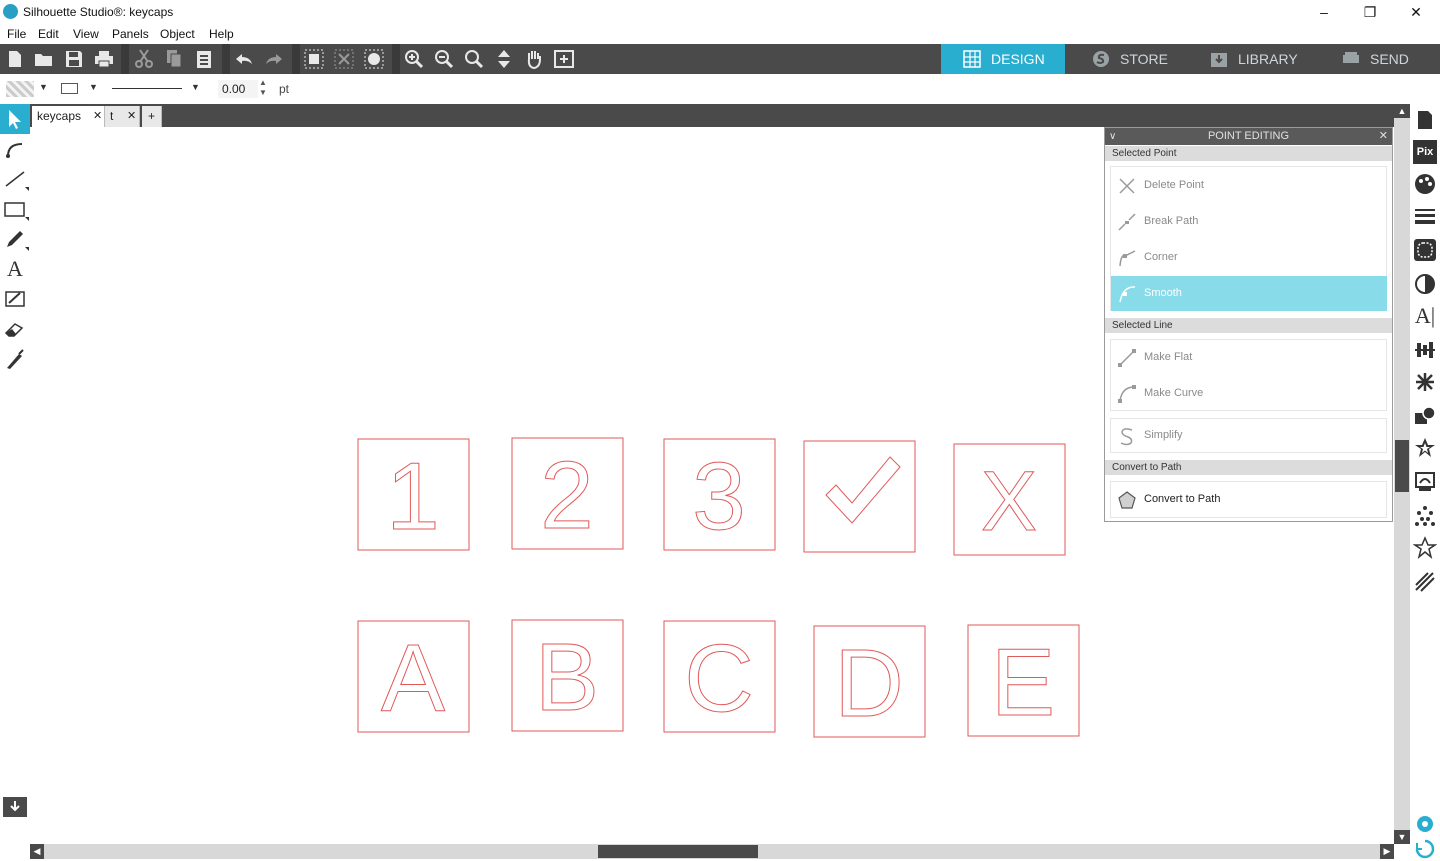  I want to click on delete-x-icon, so click(1127, 186).